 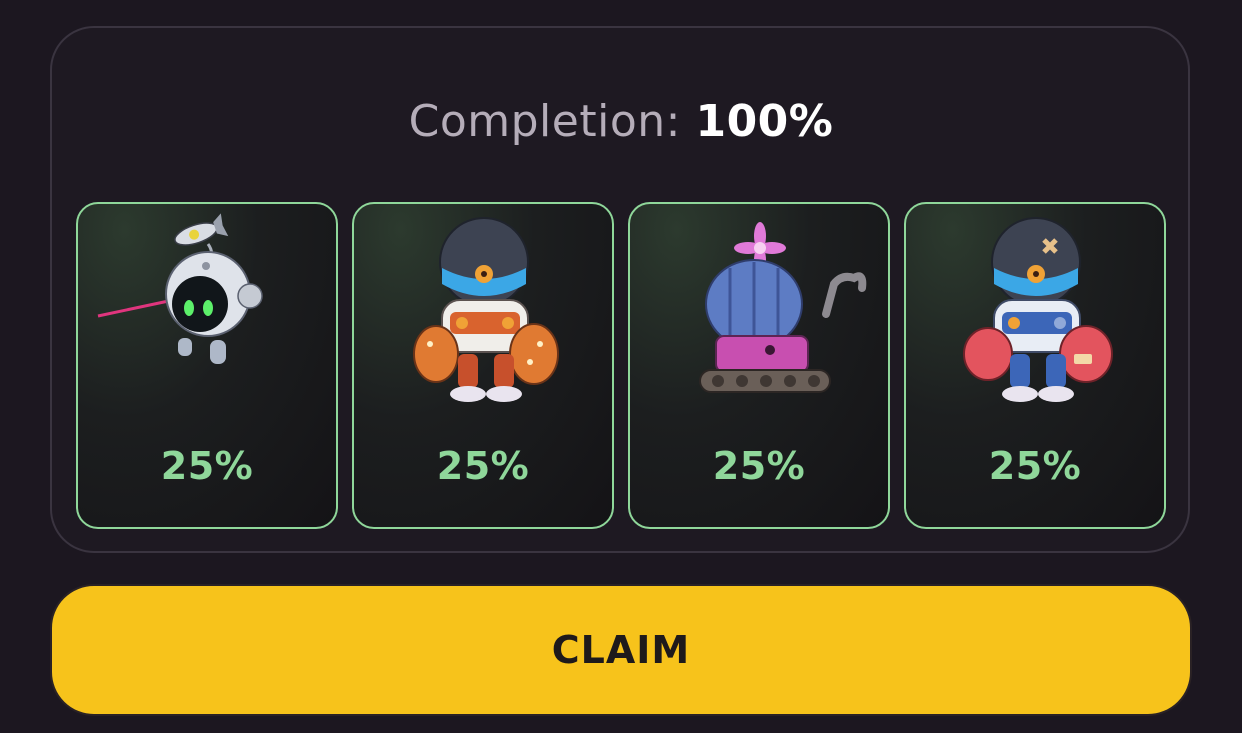 What do you see at coordinates (764, 121) in the screenshot?
I see `completion-value: 100%` at bounding box center [764, 121].